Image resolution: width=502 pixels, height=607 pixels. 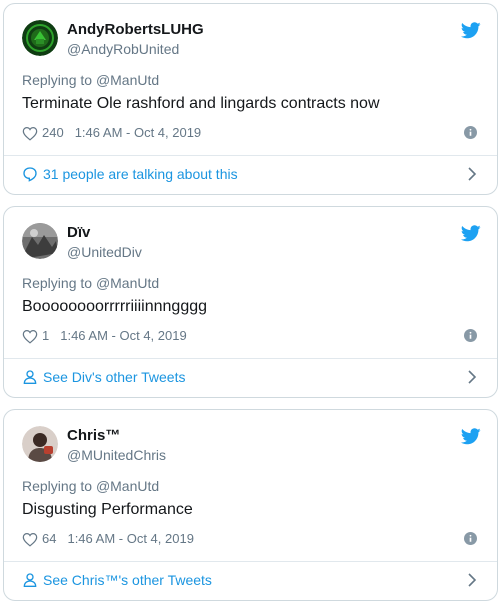 I want to click on other-tweets-link-text: See Chris™'s other Tweets, so click(x=127, y=580).